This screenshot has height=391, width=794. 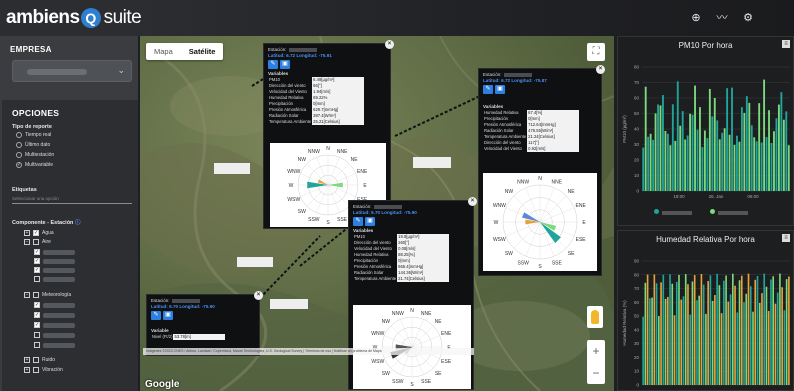 I want to click on legend-item, so click(x=729, y=212).